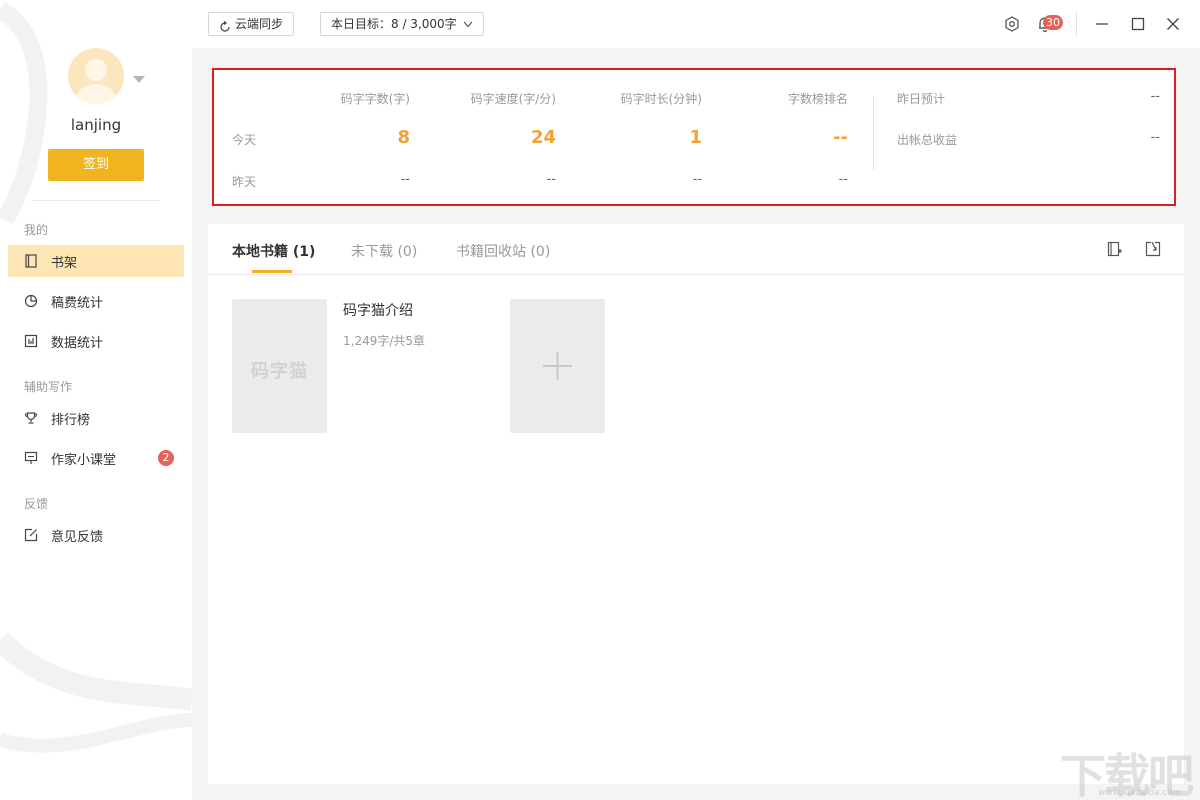 The height and width of the screenshot is (800, 1200). What do you see at coordinates (96, 125) in the screenshot?
I see `username: lanjing` at bounding box center [96, 125].